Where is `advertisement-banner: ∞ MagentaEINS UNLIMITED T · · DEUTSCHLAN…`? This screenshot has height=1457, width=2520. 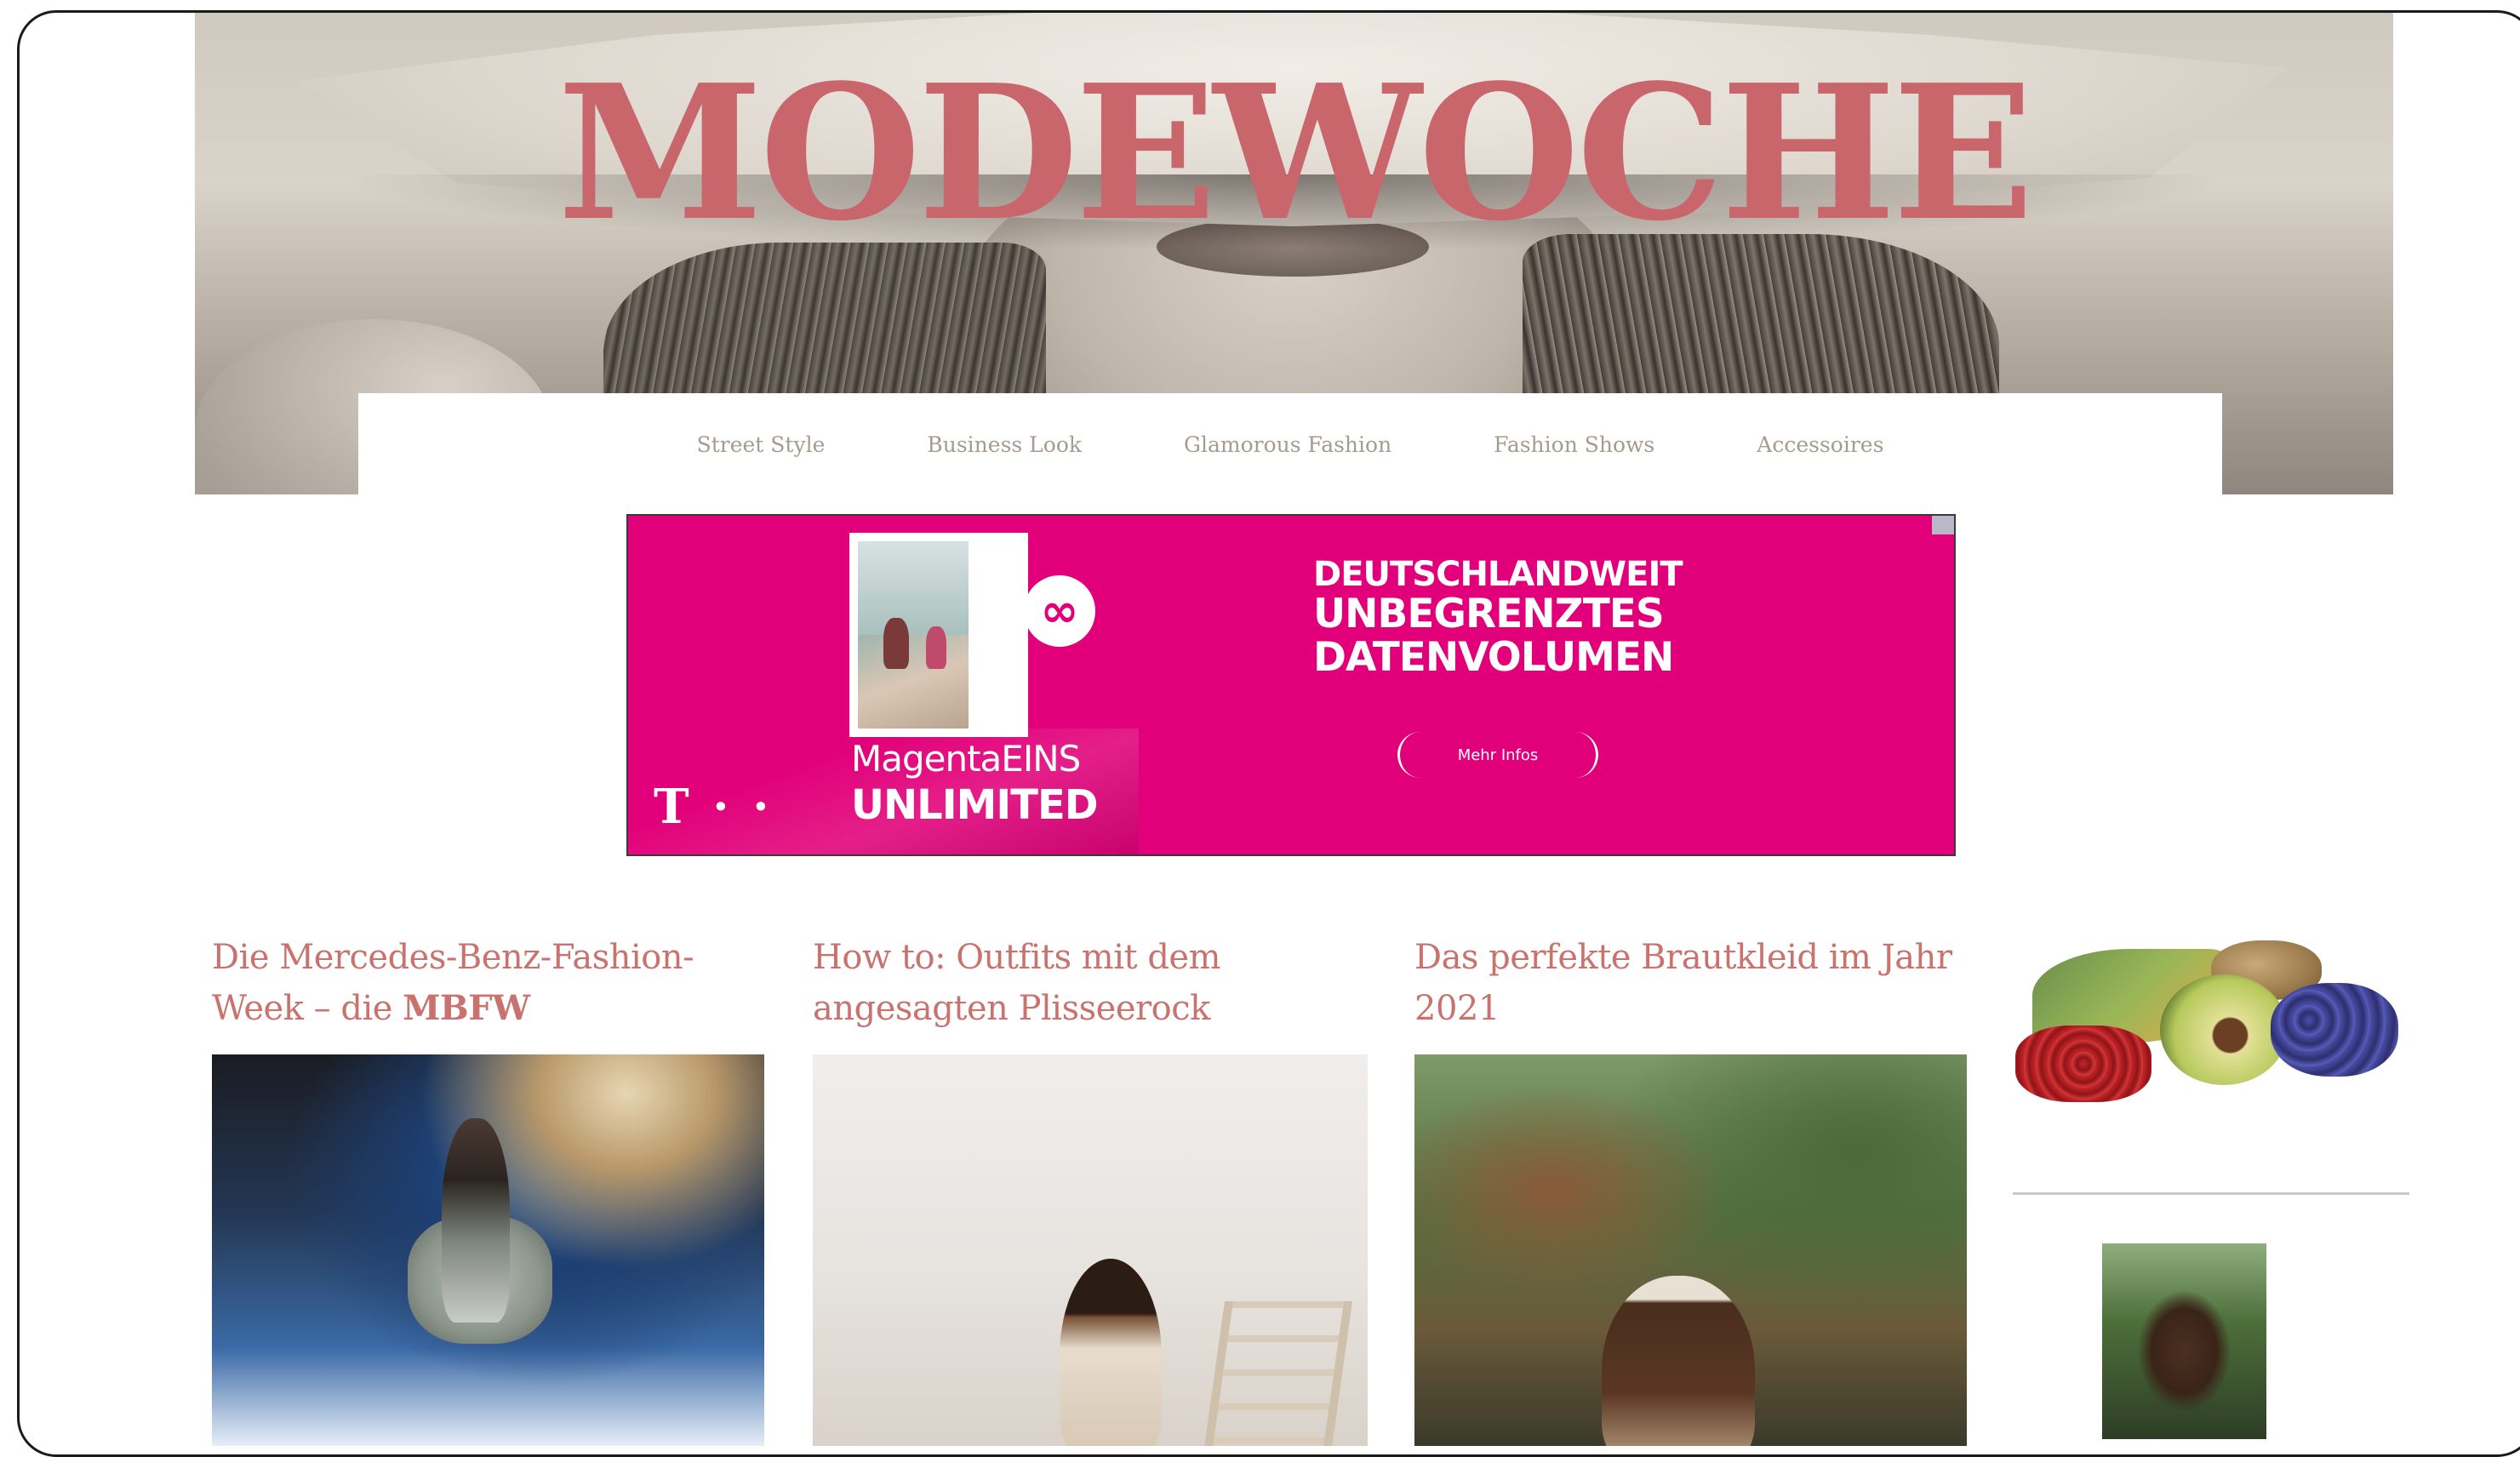
advertisement-banner: ∞ MagentaEINS UNLIMITED T · · DEUTSCHLAN… is located at coordinates (1291, 685).